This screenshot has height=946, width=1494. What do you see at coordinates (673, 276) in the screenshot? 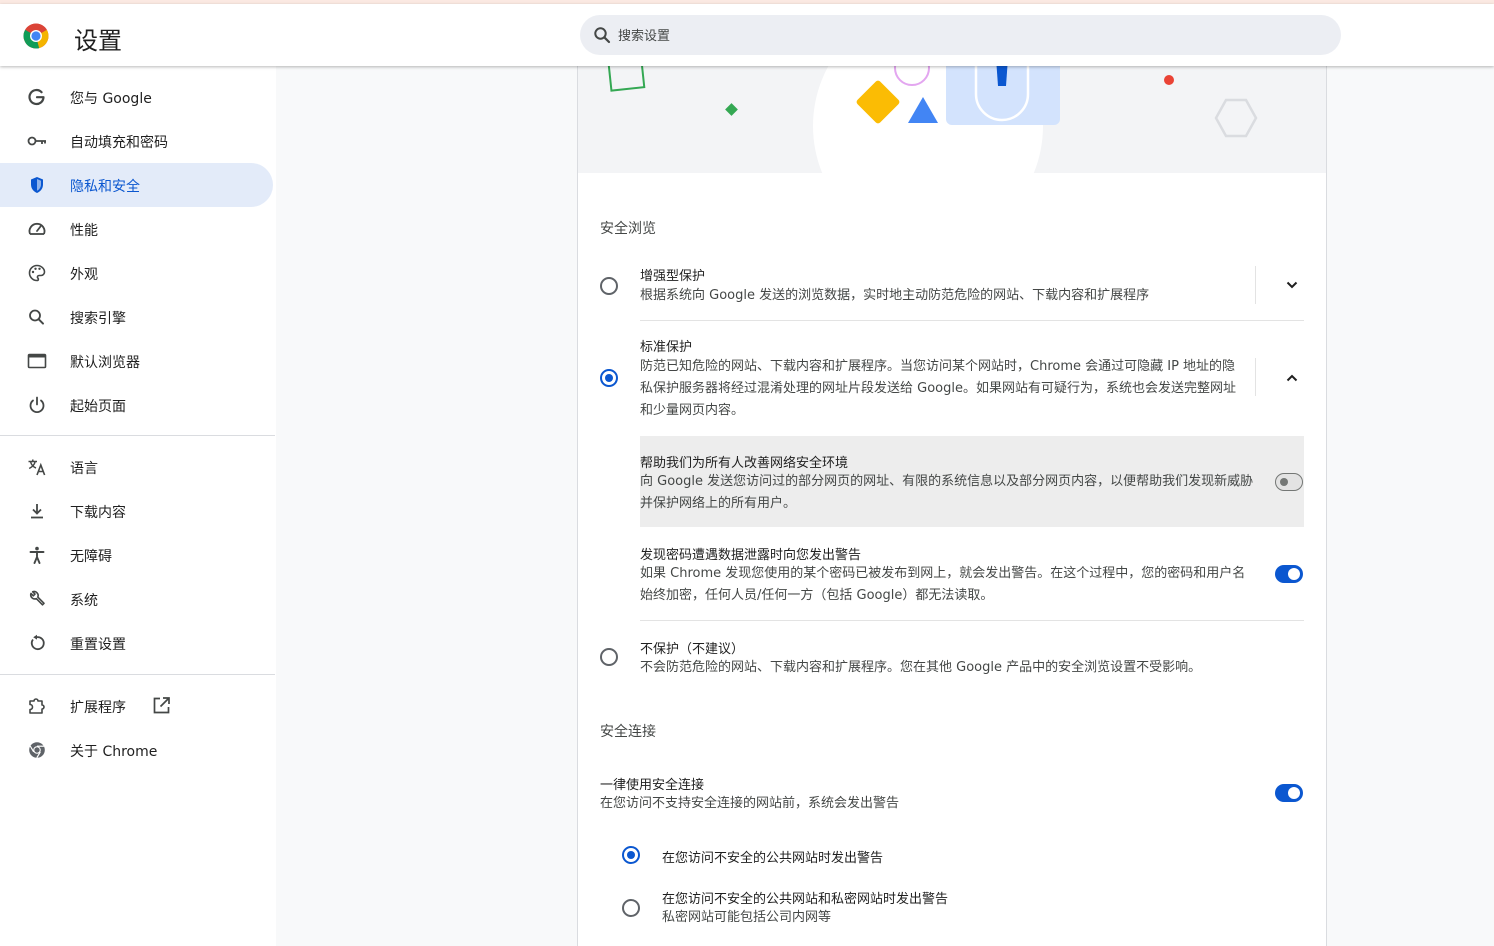
I see `enhanced-protection-title: 增强型保护` at bounding box center [673, 276].